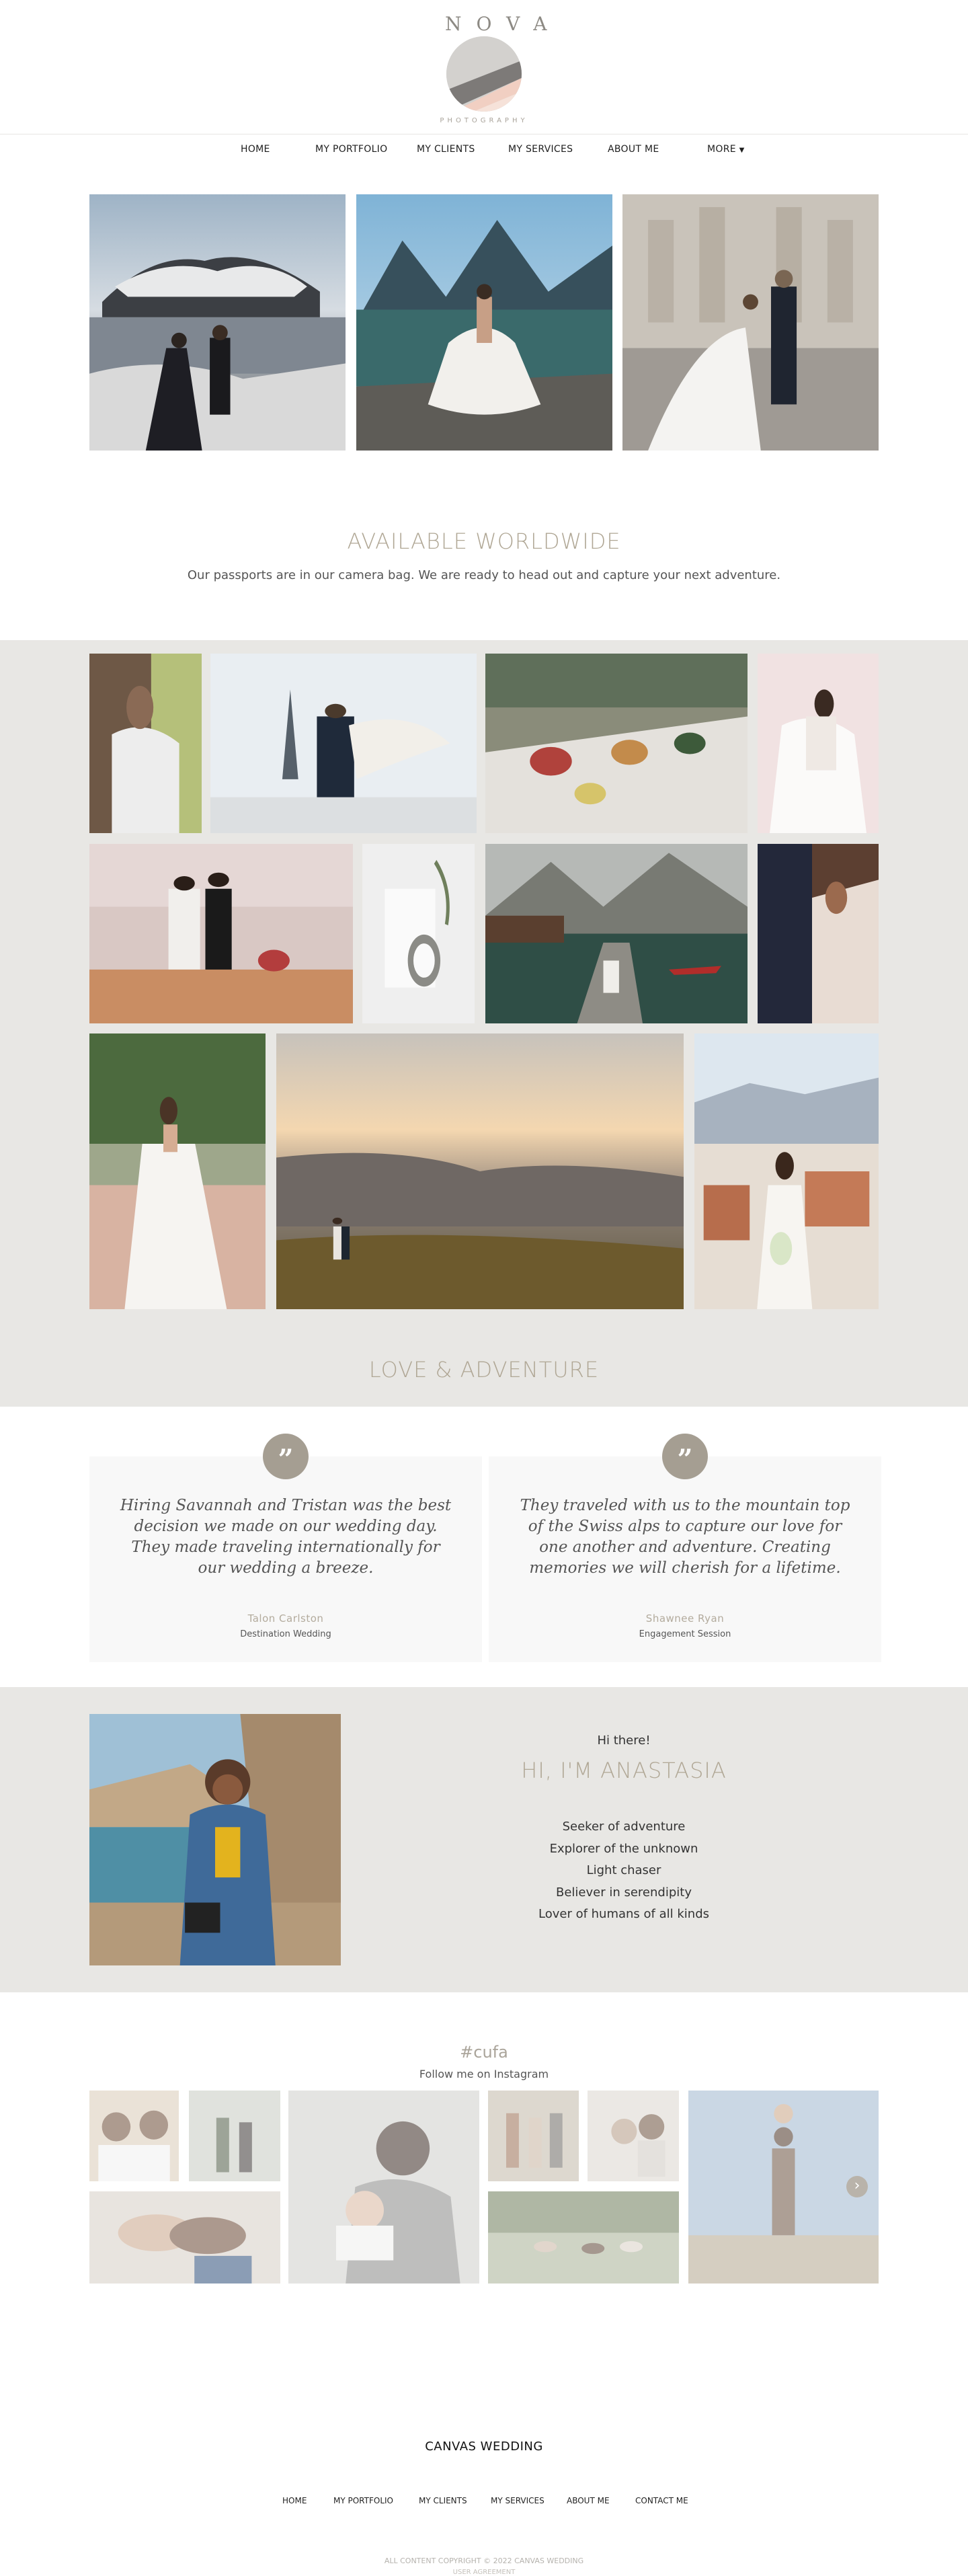  What do you see at coordinates (484, 2447) in the screenshot?
I see `footer-brand: CANVAS WEDDING` at bounding box center [484, 2447].